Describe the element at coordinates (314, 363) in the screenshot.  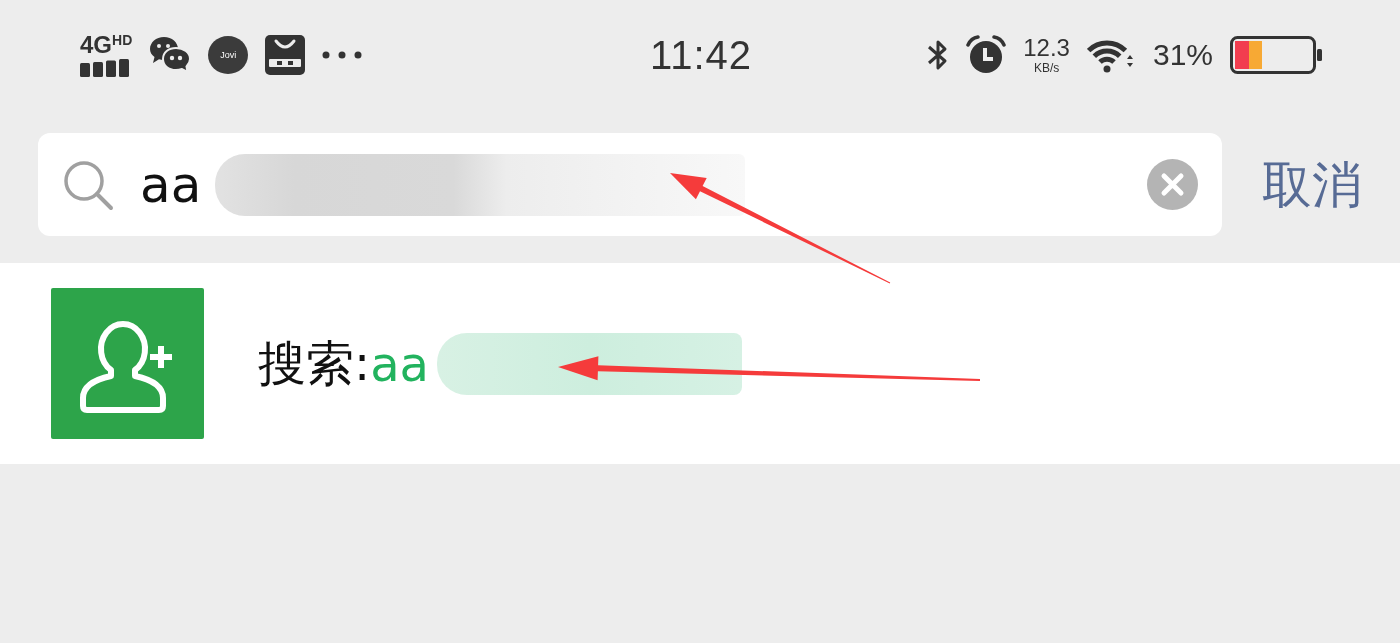
I see `search-result-label: 搜索:` at that location.